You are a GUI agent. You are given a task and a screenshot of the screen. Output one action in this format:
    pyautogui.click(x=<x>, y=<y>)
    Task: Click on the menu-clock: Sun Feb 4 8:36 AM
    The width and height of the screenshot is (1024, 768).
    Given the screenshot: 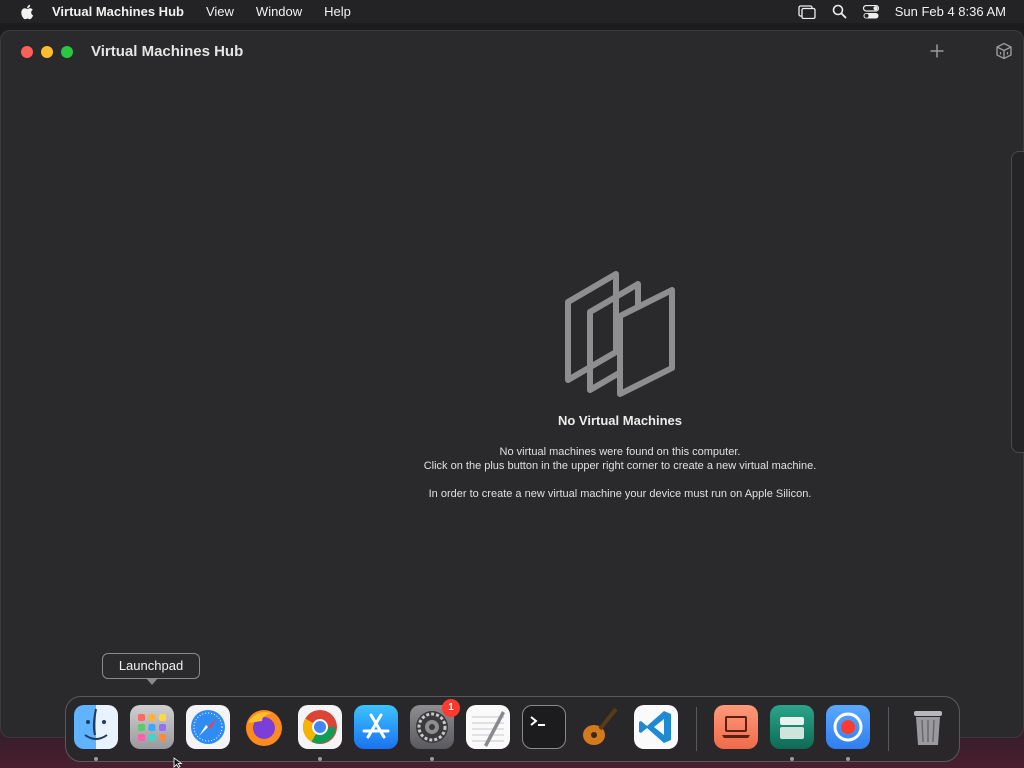 What is the action you would take?
    pyautogui.click(x=950, y=11)
    